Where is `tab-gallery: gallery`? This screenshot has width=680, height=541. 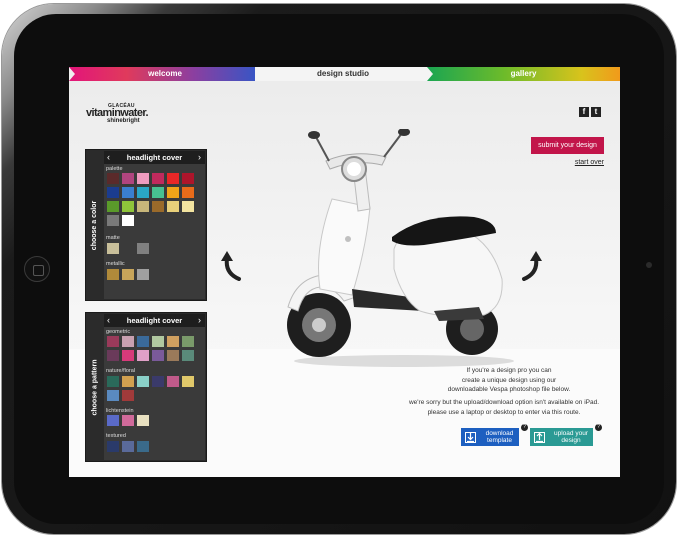 tab-gallery: gallery is located at coordinates (523, 74).